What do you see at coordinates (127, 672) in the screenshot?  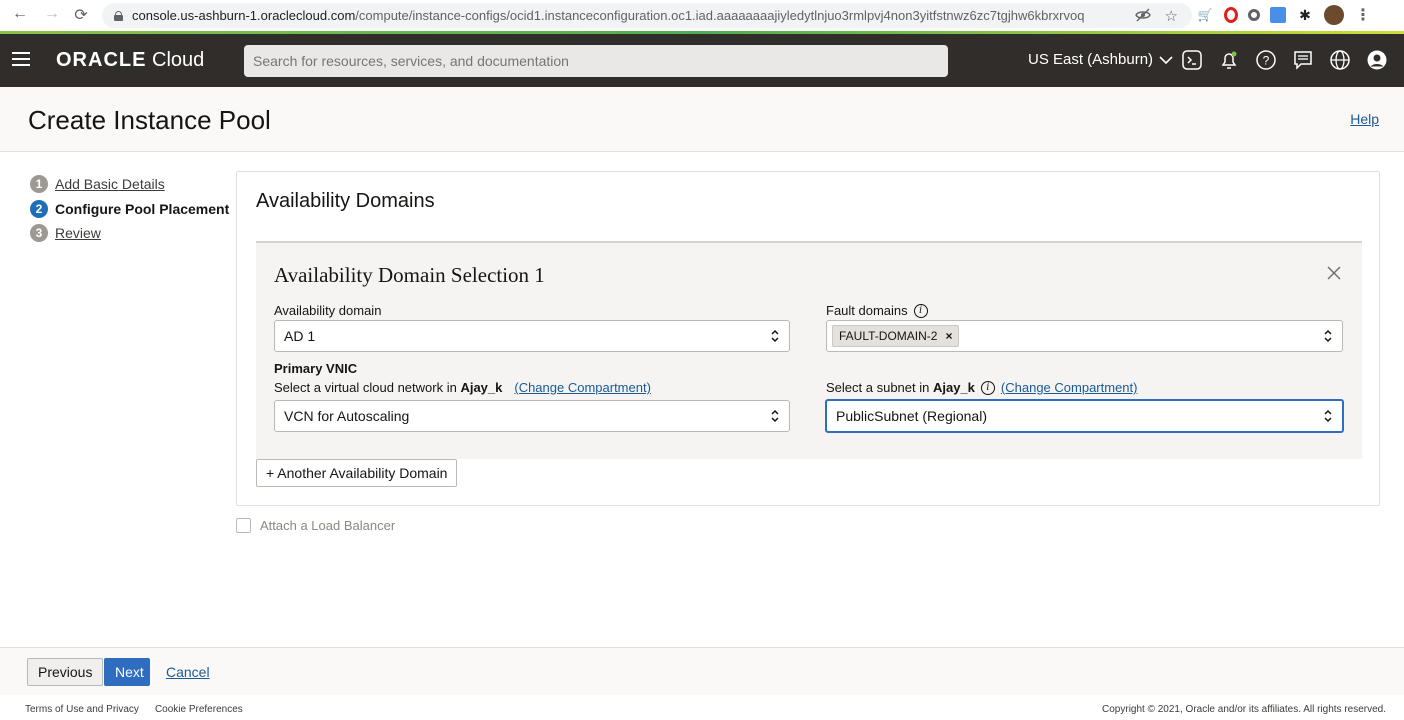 I see `next-button: Next` at bounding box center [127, 672].